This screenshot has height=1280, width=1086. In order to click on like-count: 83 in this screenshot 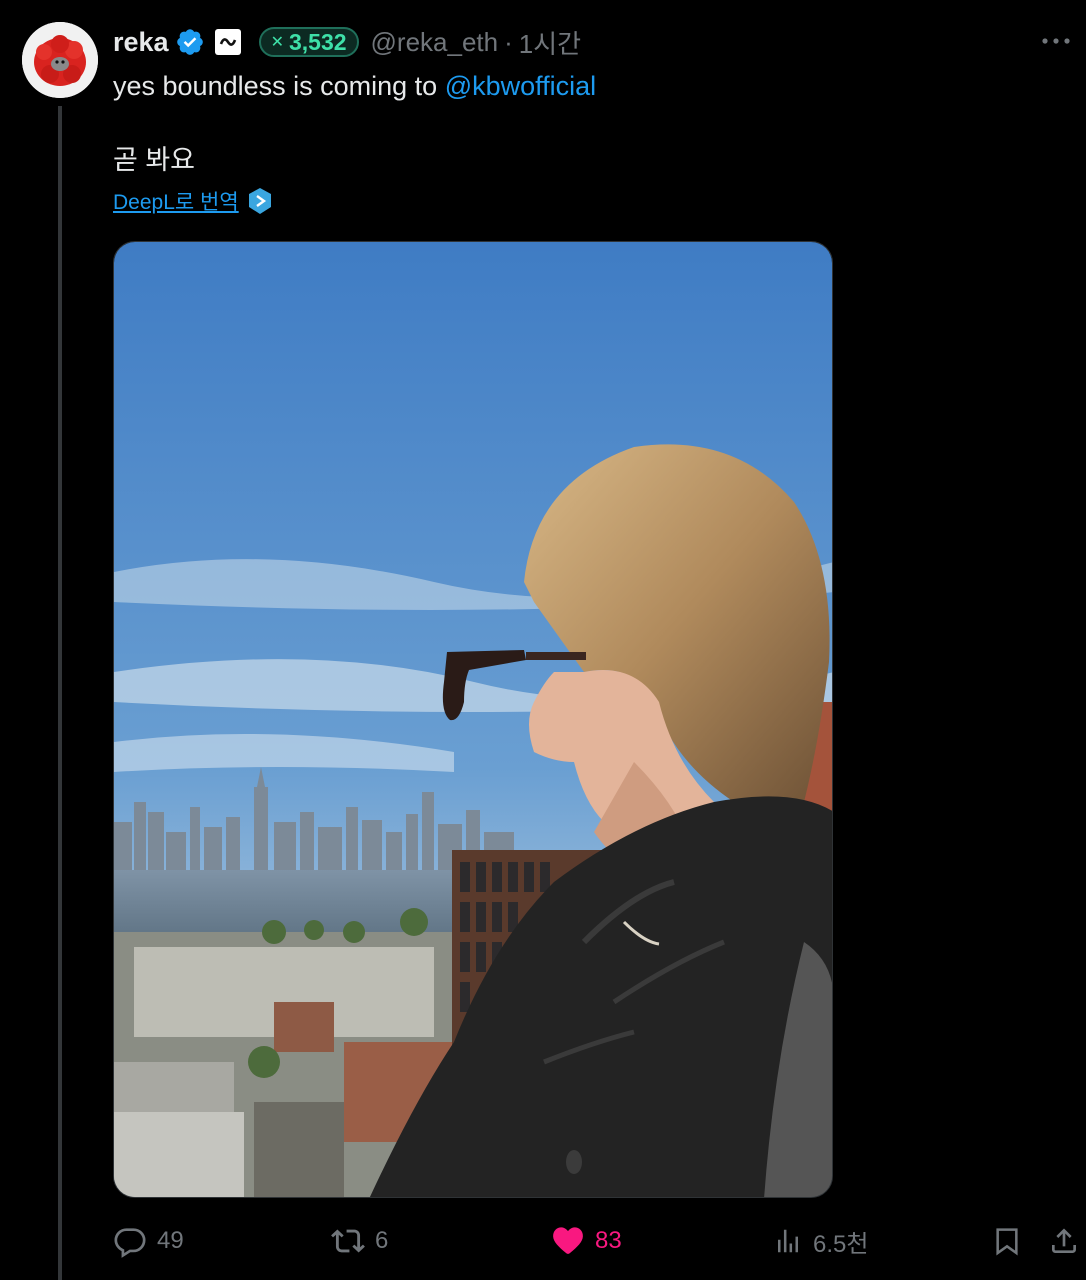, I will do `click(608, 1240)`.